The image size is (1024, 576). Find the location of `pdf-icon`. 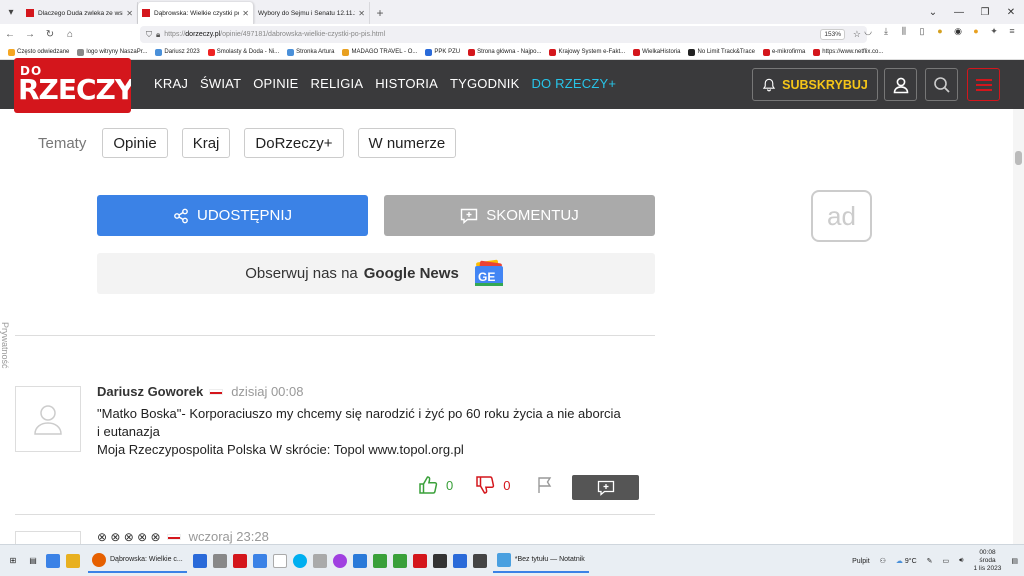

pdf-icon is located at coordinates (239, 560).